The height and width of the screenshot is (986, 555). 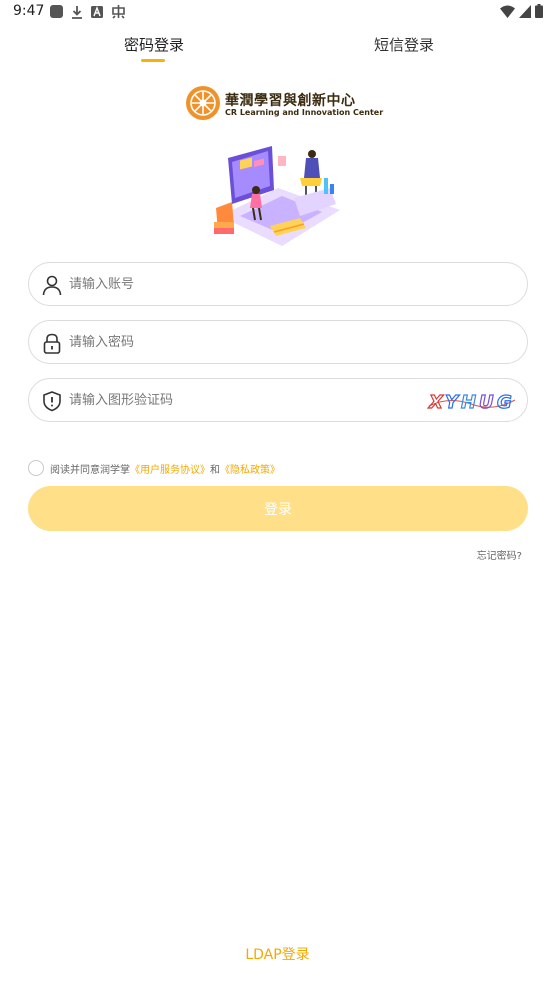 What do you see at coordinates (259, 342) in the screenshot?
I see `password-input` at bounding box center [259, 342].